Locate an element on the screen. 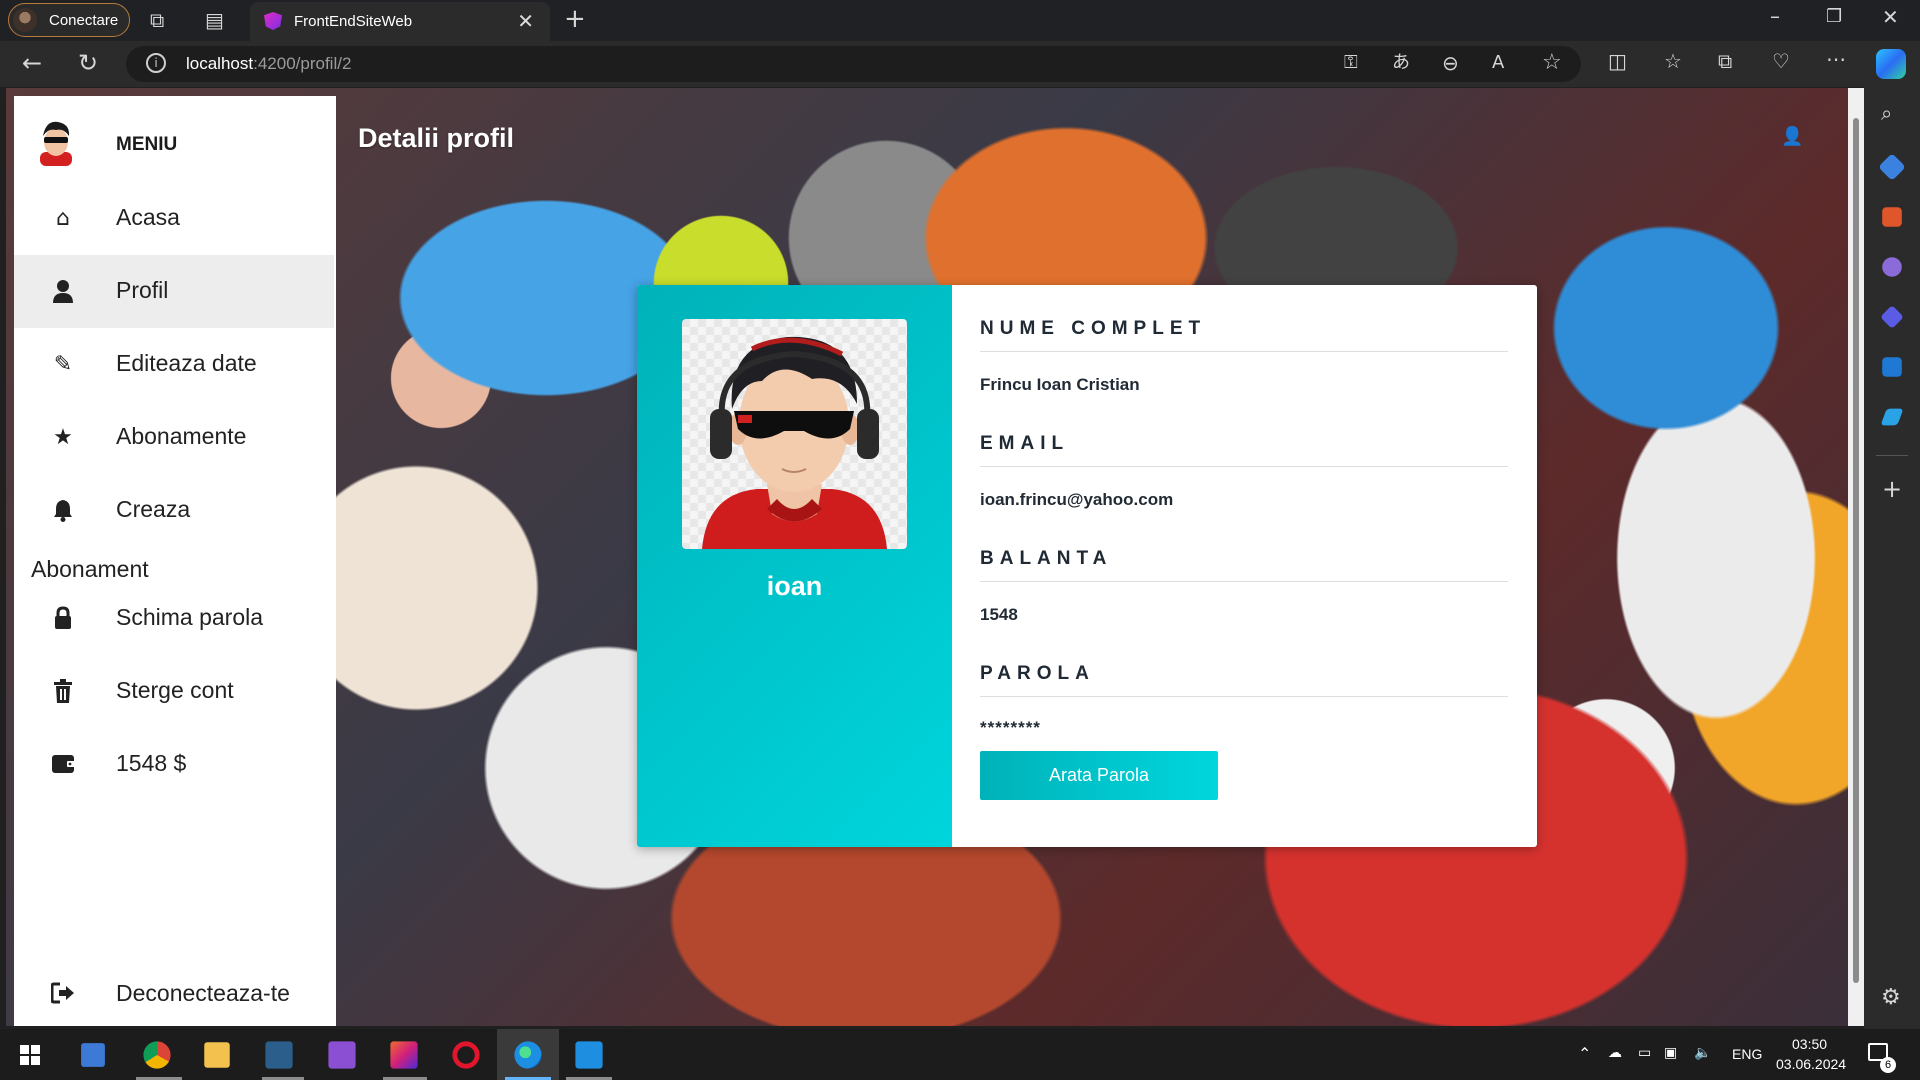 The height and width of the screenshot is (1080, 1920). taskbar-visual-studio-icon is located at coordinates (342, 1055).